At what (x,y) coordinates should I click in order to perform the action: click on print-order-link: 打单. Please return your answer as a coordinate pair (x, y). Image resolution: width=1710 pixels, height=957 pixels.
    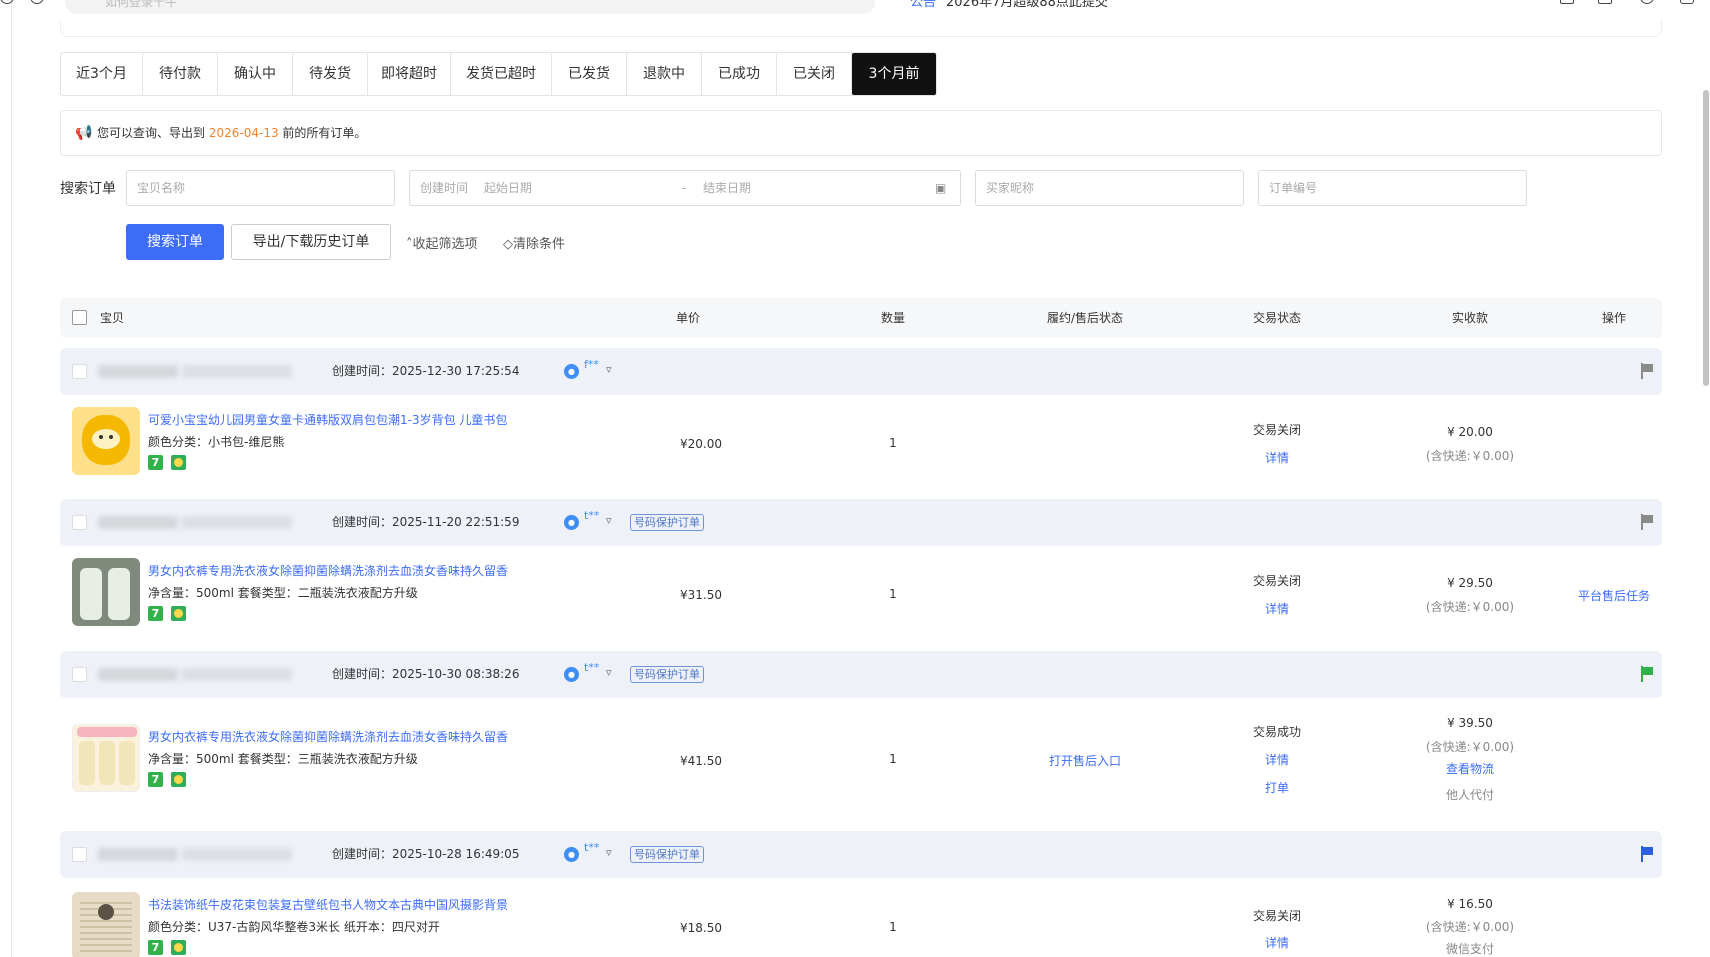
    Looking at the image, I should click on (1277, 787).